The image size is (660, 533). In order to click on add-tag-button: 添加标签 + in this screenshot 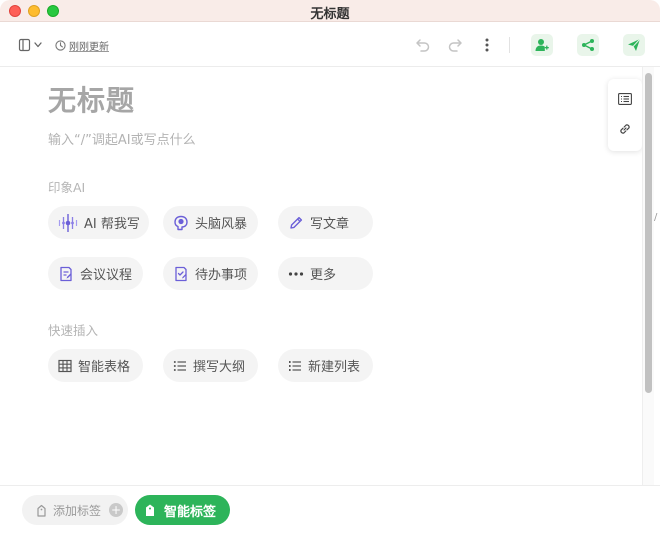, I will do `click(75, 510)`.